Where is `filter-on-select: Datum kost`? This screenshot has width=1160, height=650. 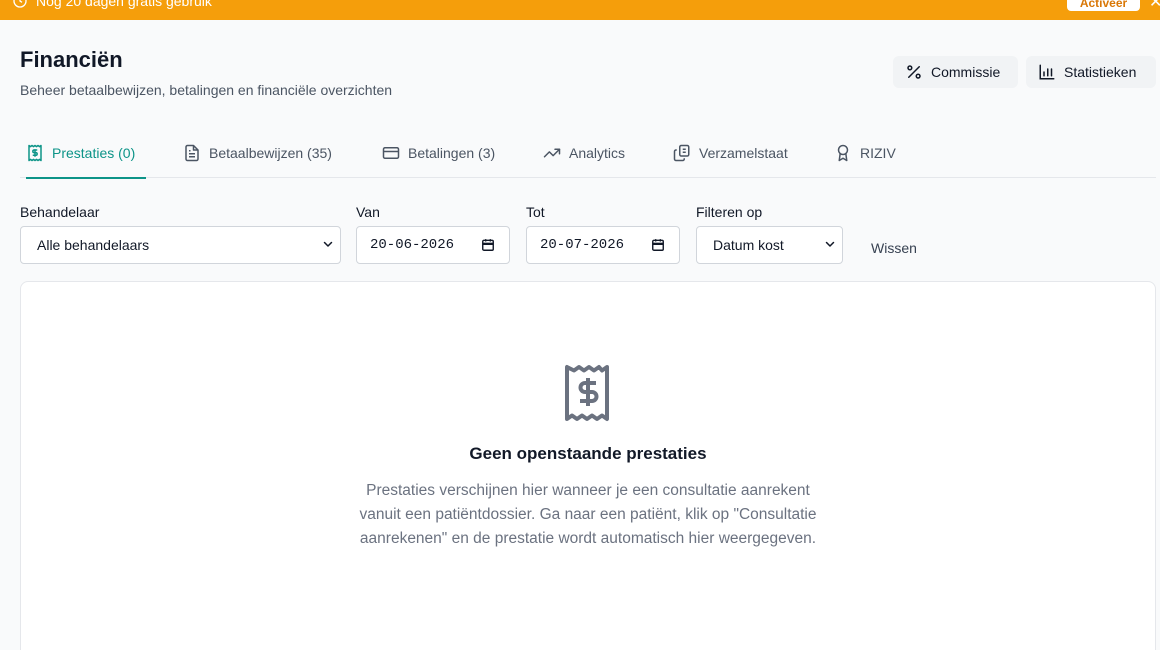 filter-on-select: Datum kost is located at coordinates (769, 245).